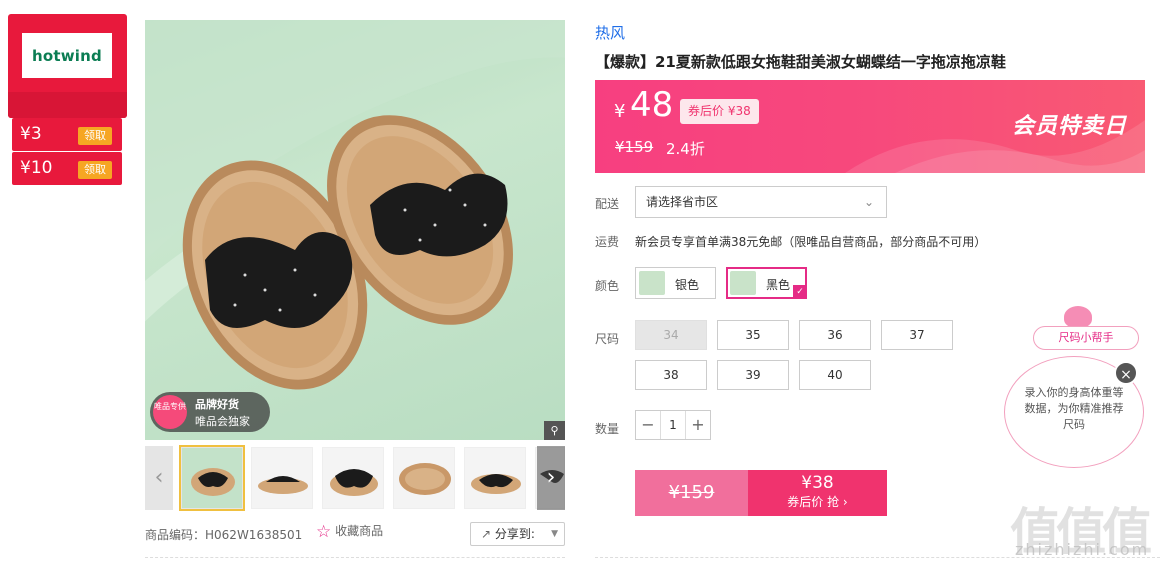 This screenshot has height=572, width=1160. I want to click on size-option: 34, so click(671, 335).